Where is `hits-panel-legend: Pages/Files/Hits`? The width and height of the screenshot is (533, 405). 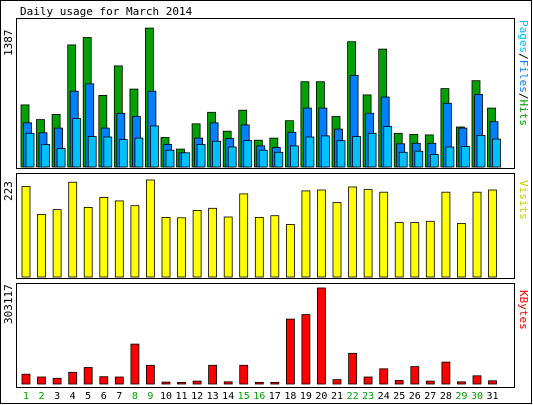 hits-panel-legend: Pages/Files/Hits is located at coordinates (523, 73).